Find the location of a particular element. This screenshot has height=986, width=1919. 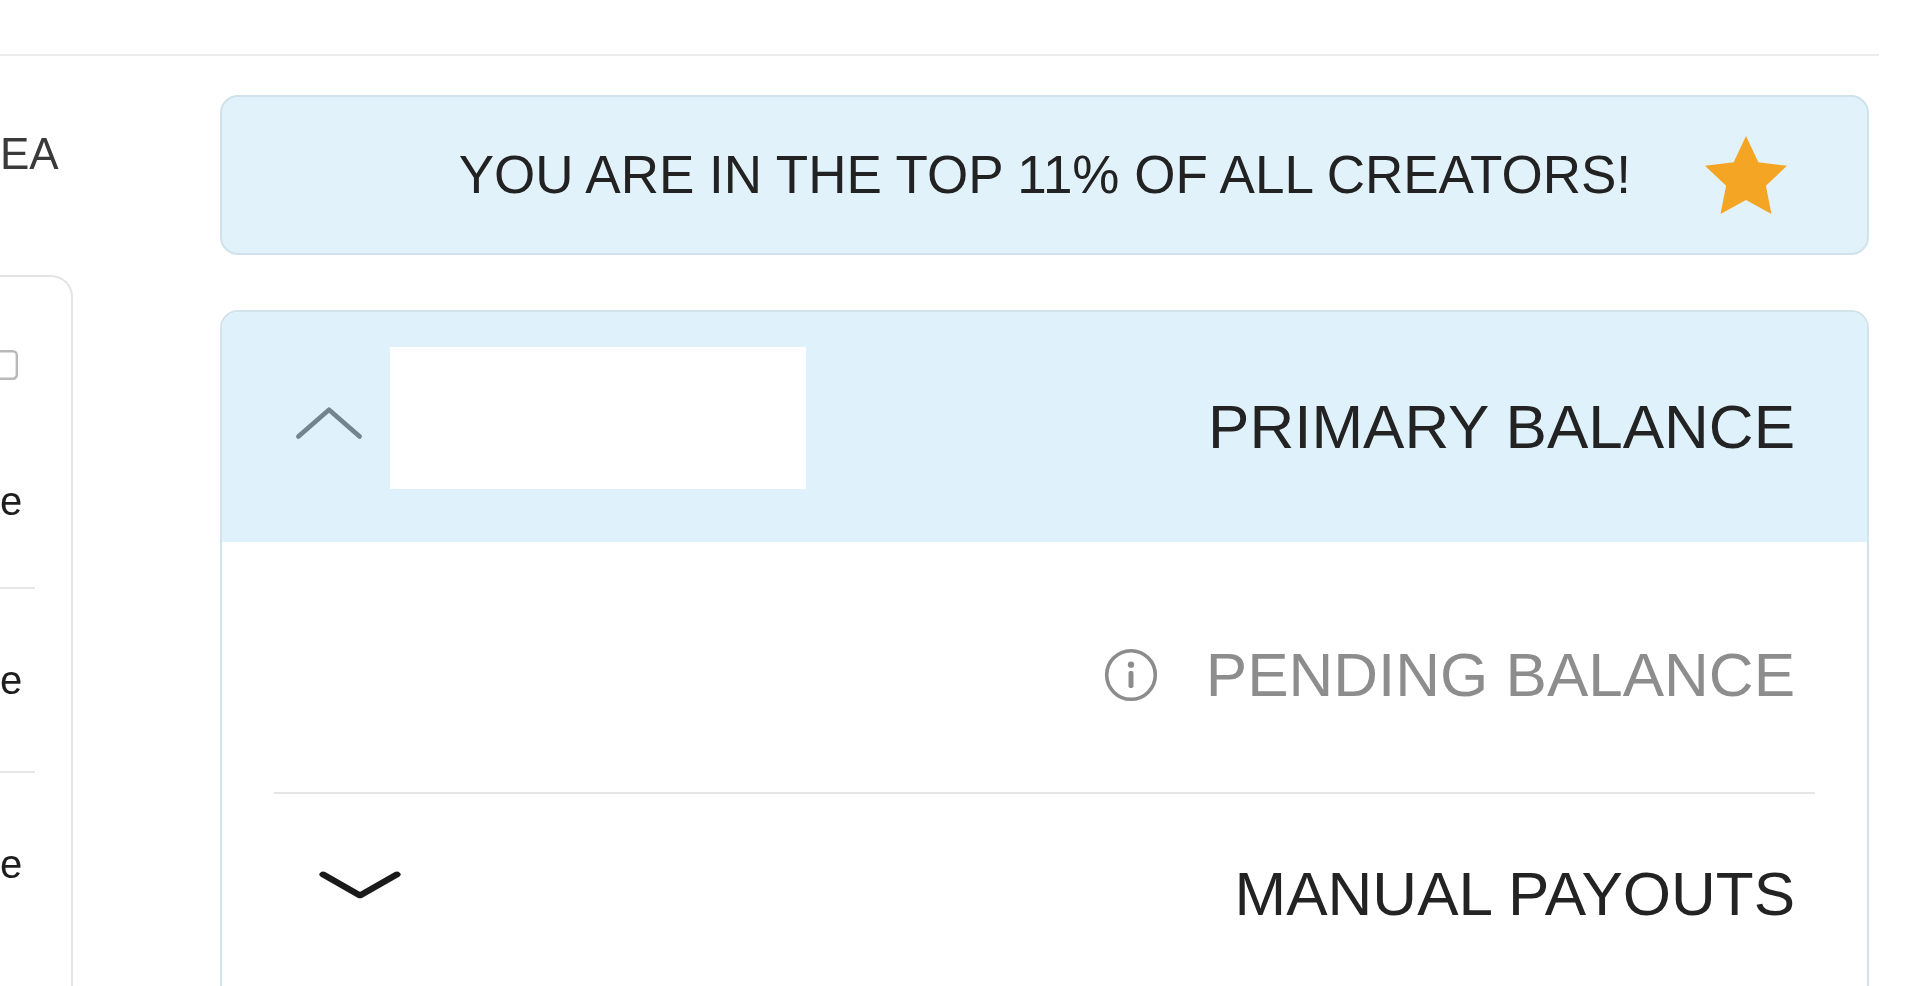

banner-text: YOU ARE IN THE TOP 11% OF ALL CREATORS! is located at coordinates (1044, 175).